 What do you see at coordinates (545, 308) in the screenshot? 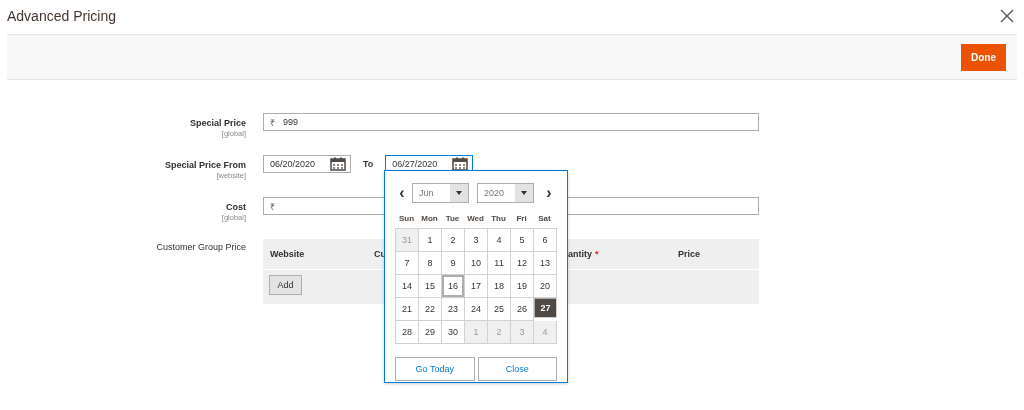
I see `calendar-day: 27` at bounding box center [545, 308].